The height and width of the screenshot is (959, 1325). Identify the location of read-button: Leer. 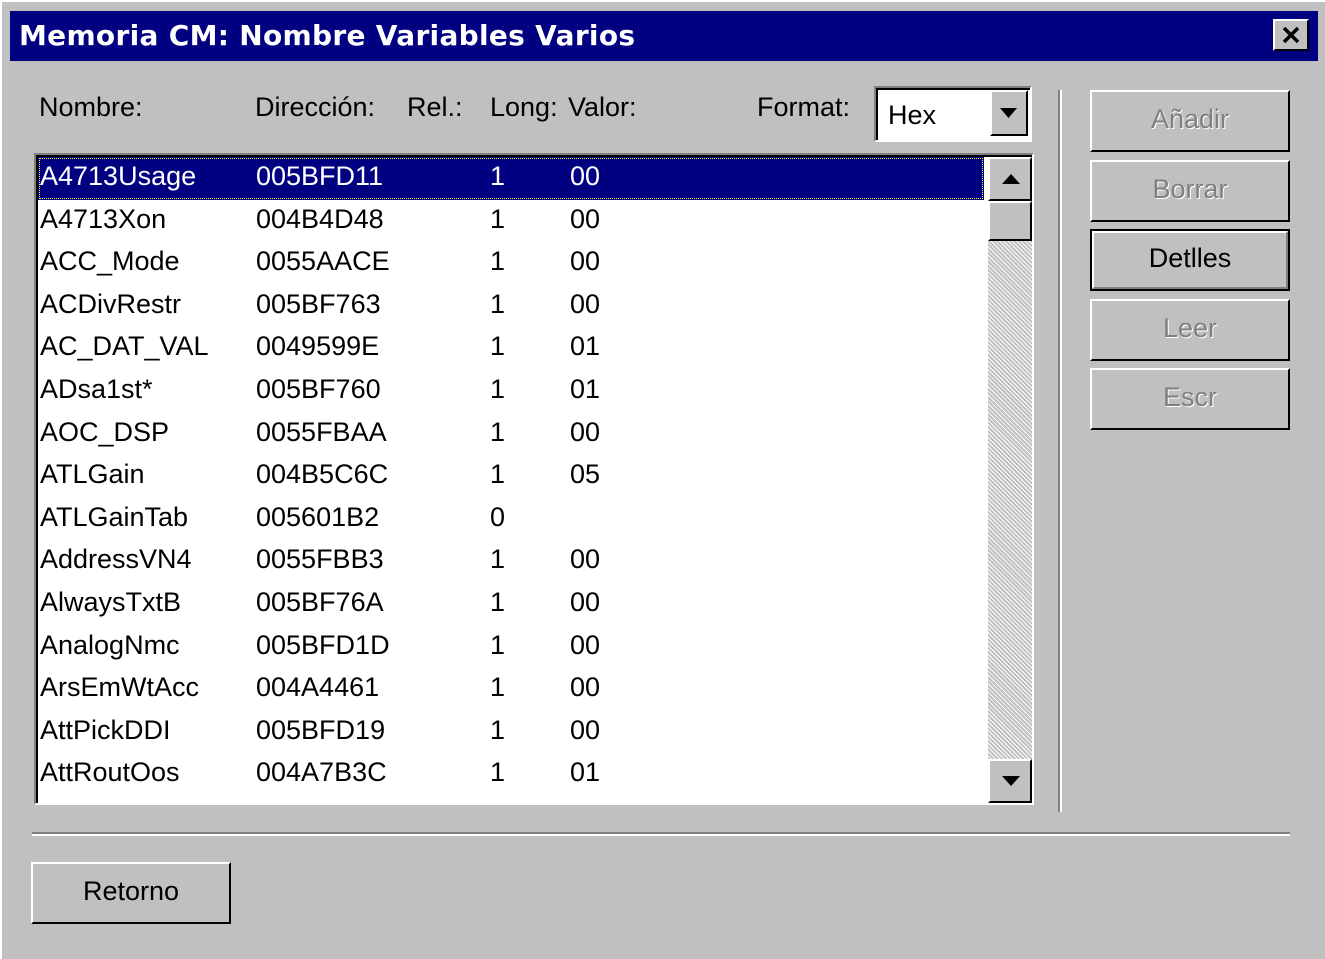
(1190, 330).